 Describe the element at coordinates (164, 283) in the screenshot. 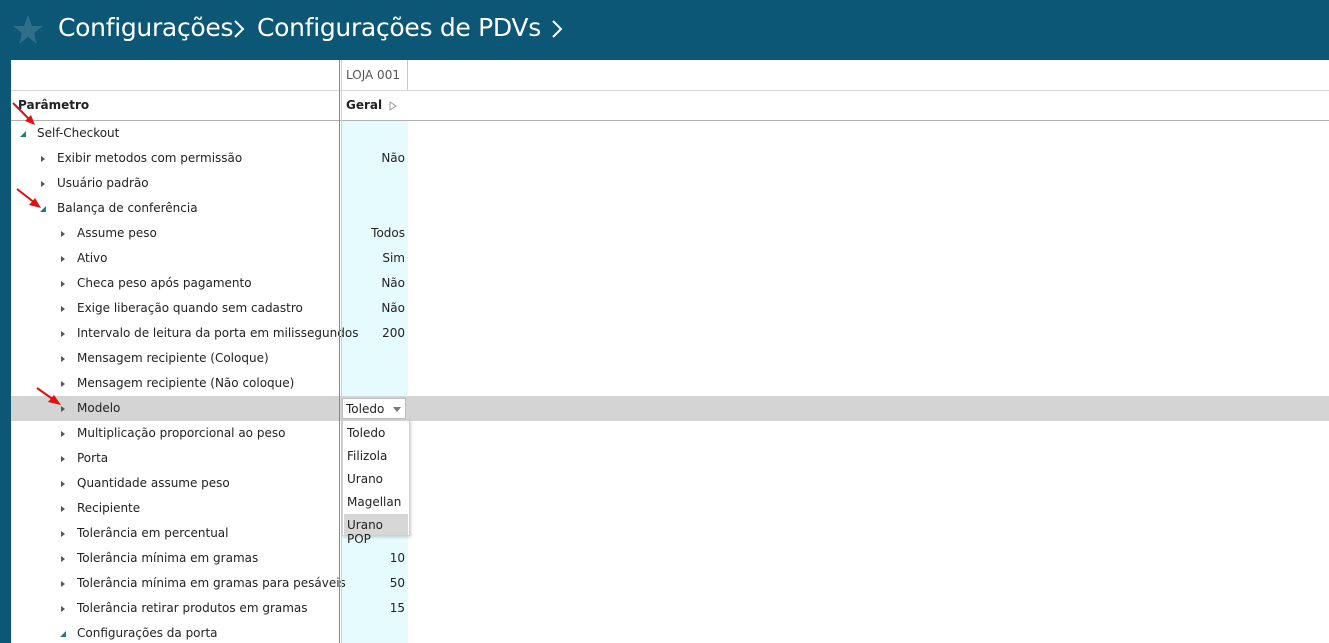

I see `parameter-label: Checa peso após pagamento` at that location.